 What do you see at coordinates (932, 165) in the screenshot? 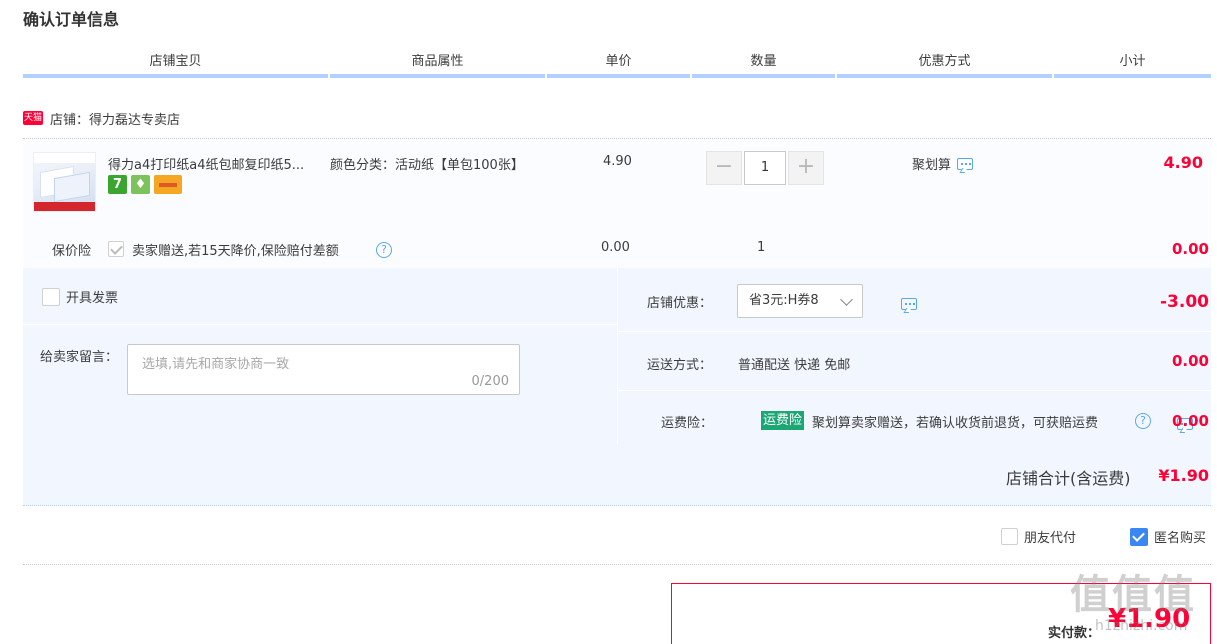
I see `promotion-label: 聚划算` at bounding box center [932, 165].